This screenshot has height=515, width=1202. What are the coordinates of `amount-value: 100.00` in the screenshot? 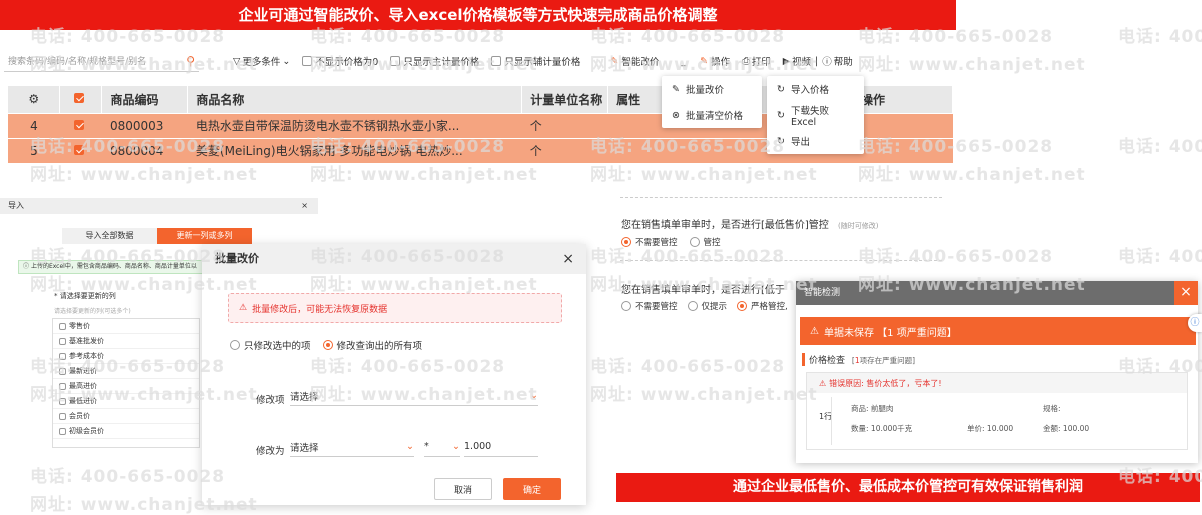 It's located at (1076, 428).